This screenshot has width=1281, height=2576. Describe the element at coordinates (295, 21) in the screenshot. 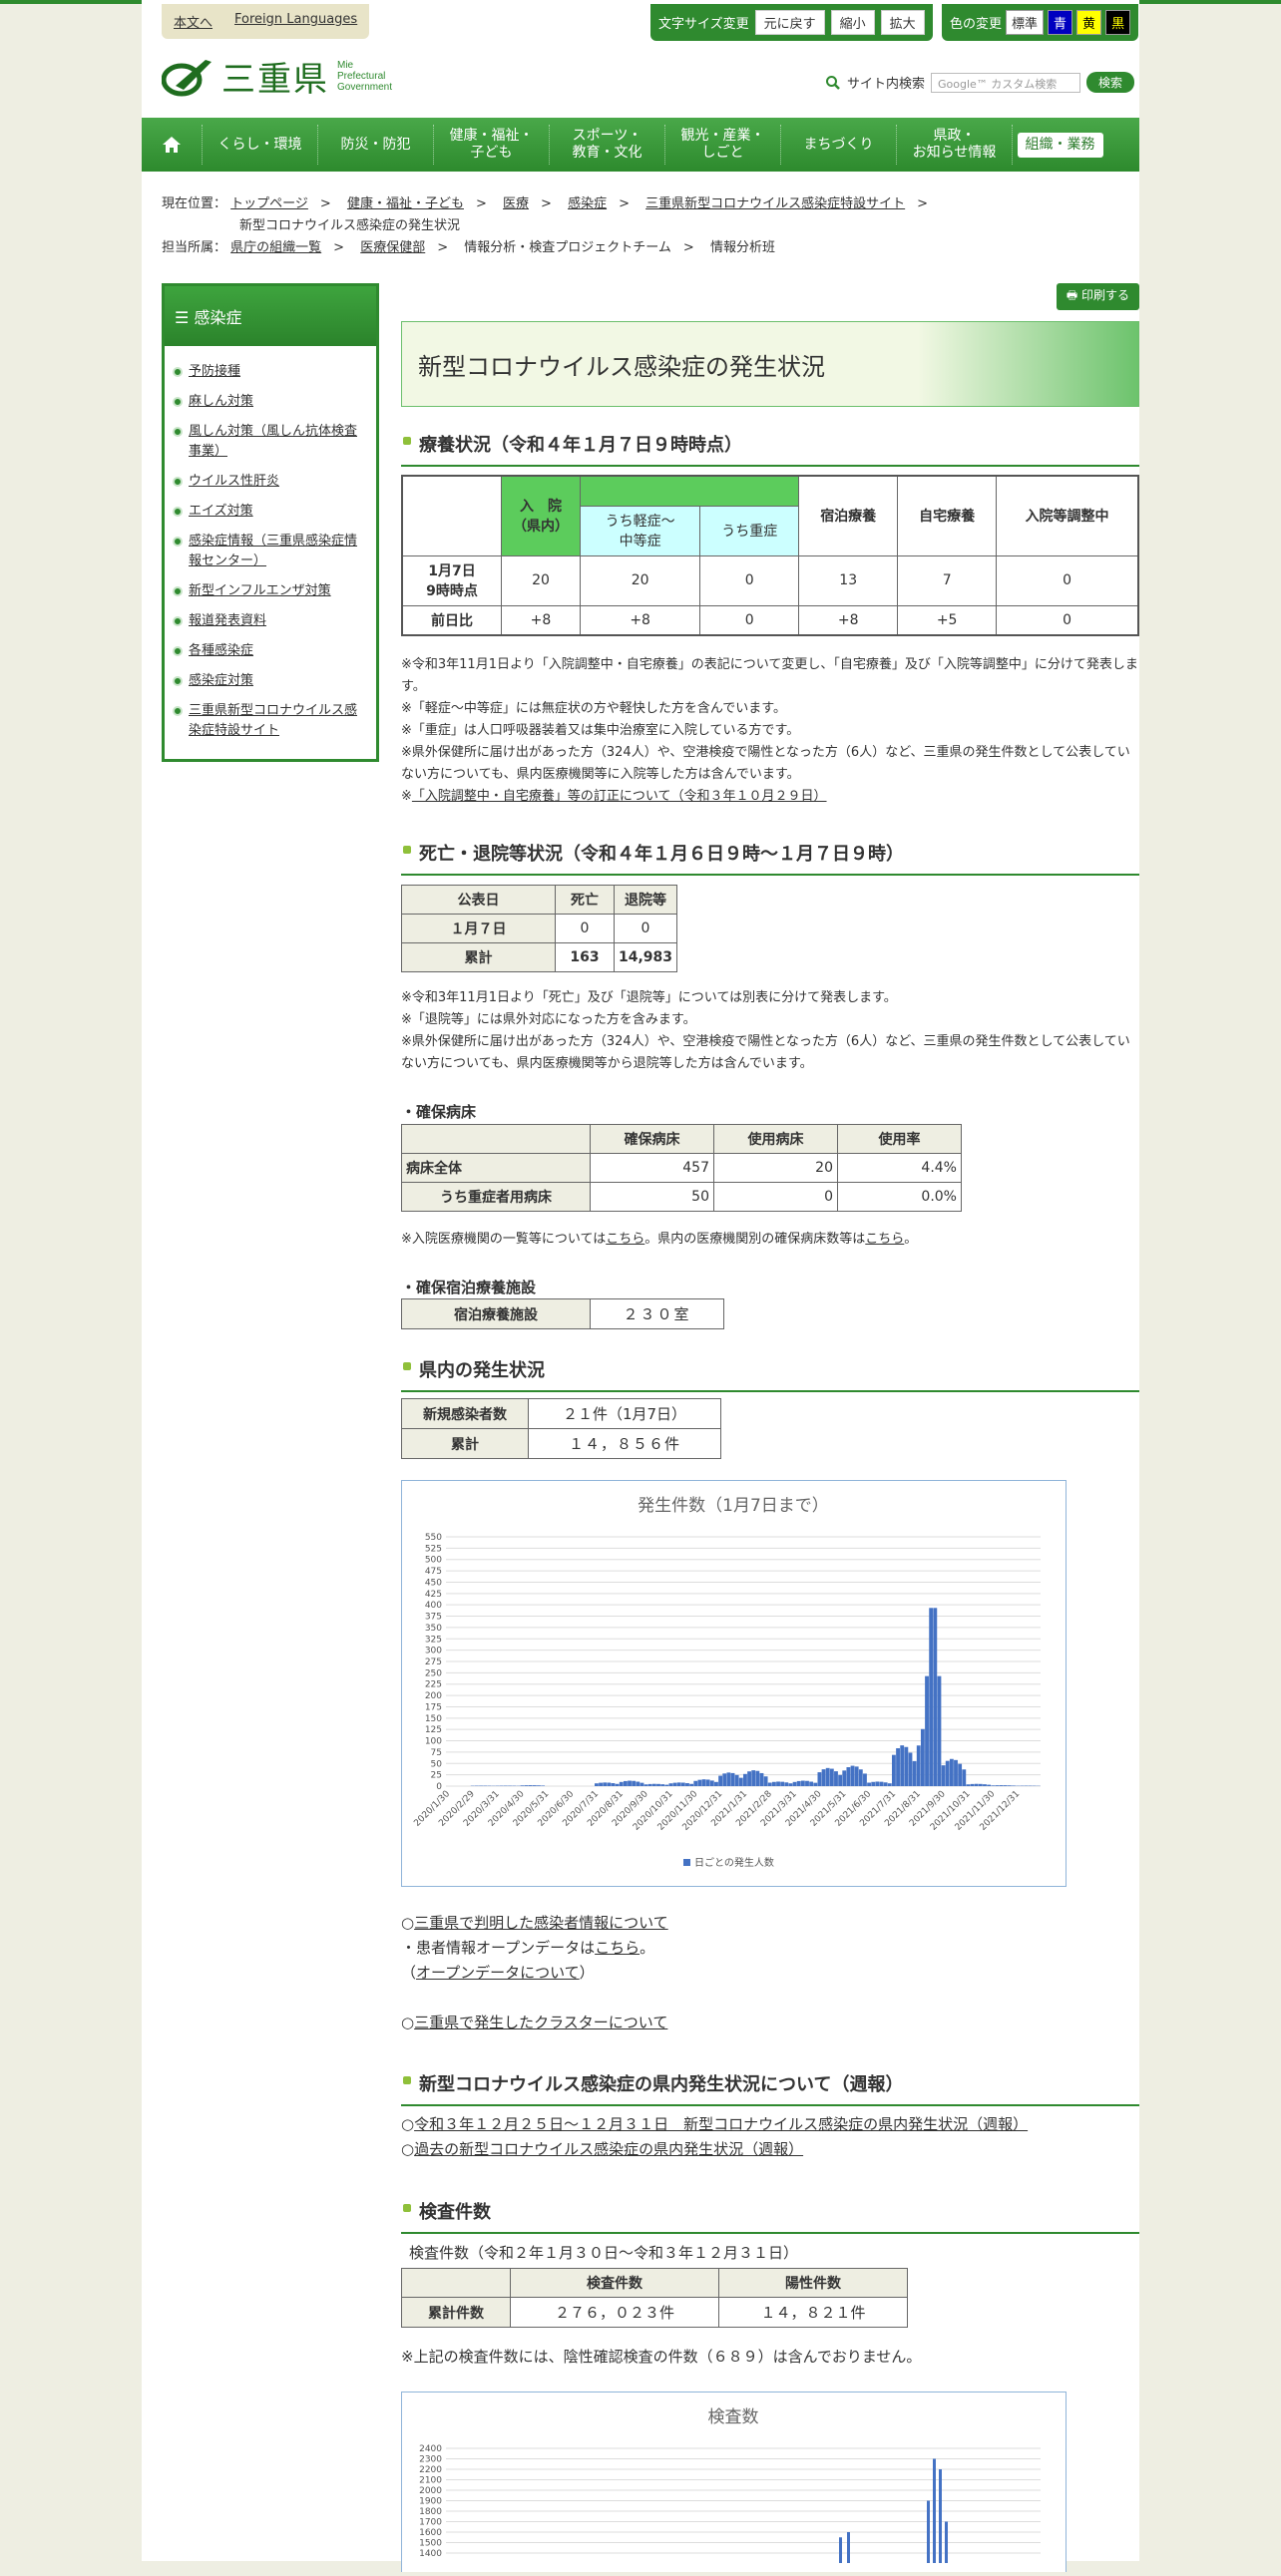

I see `foreign-languages-link: Foreign Languages` at that location.